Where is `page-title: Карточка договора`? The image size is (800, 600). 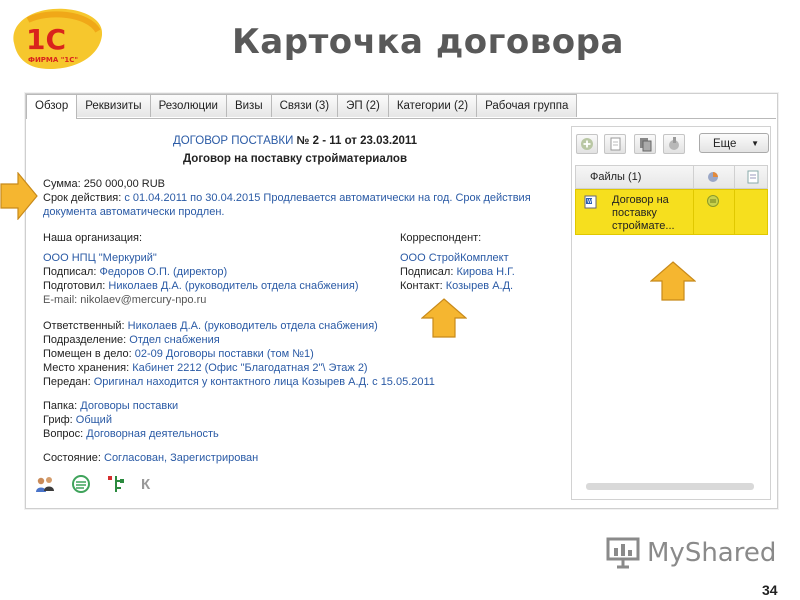
page-title: Карточка договора is located at coordinates (428, 42).